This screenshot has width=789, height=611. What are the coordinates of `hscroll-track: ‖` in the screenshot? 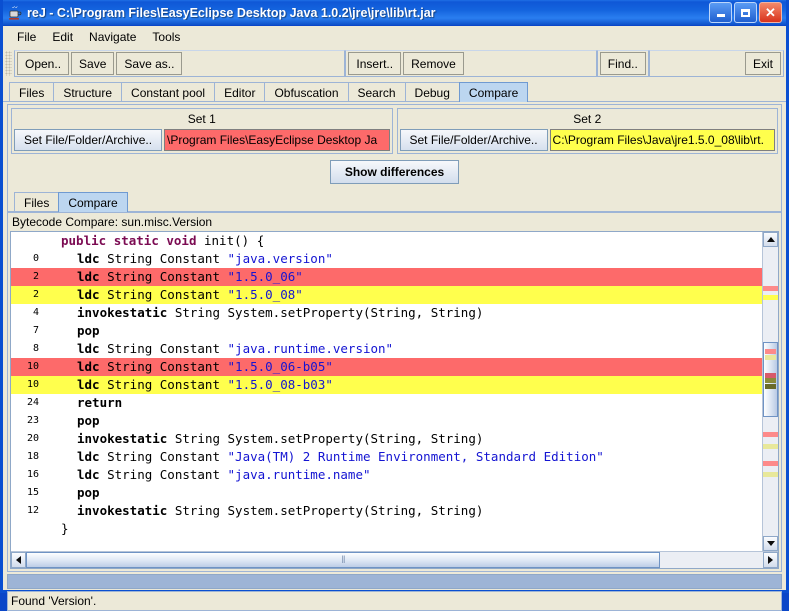 It's located at (394, 560).